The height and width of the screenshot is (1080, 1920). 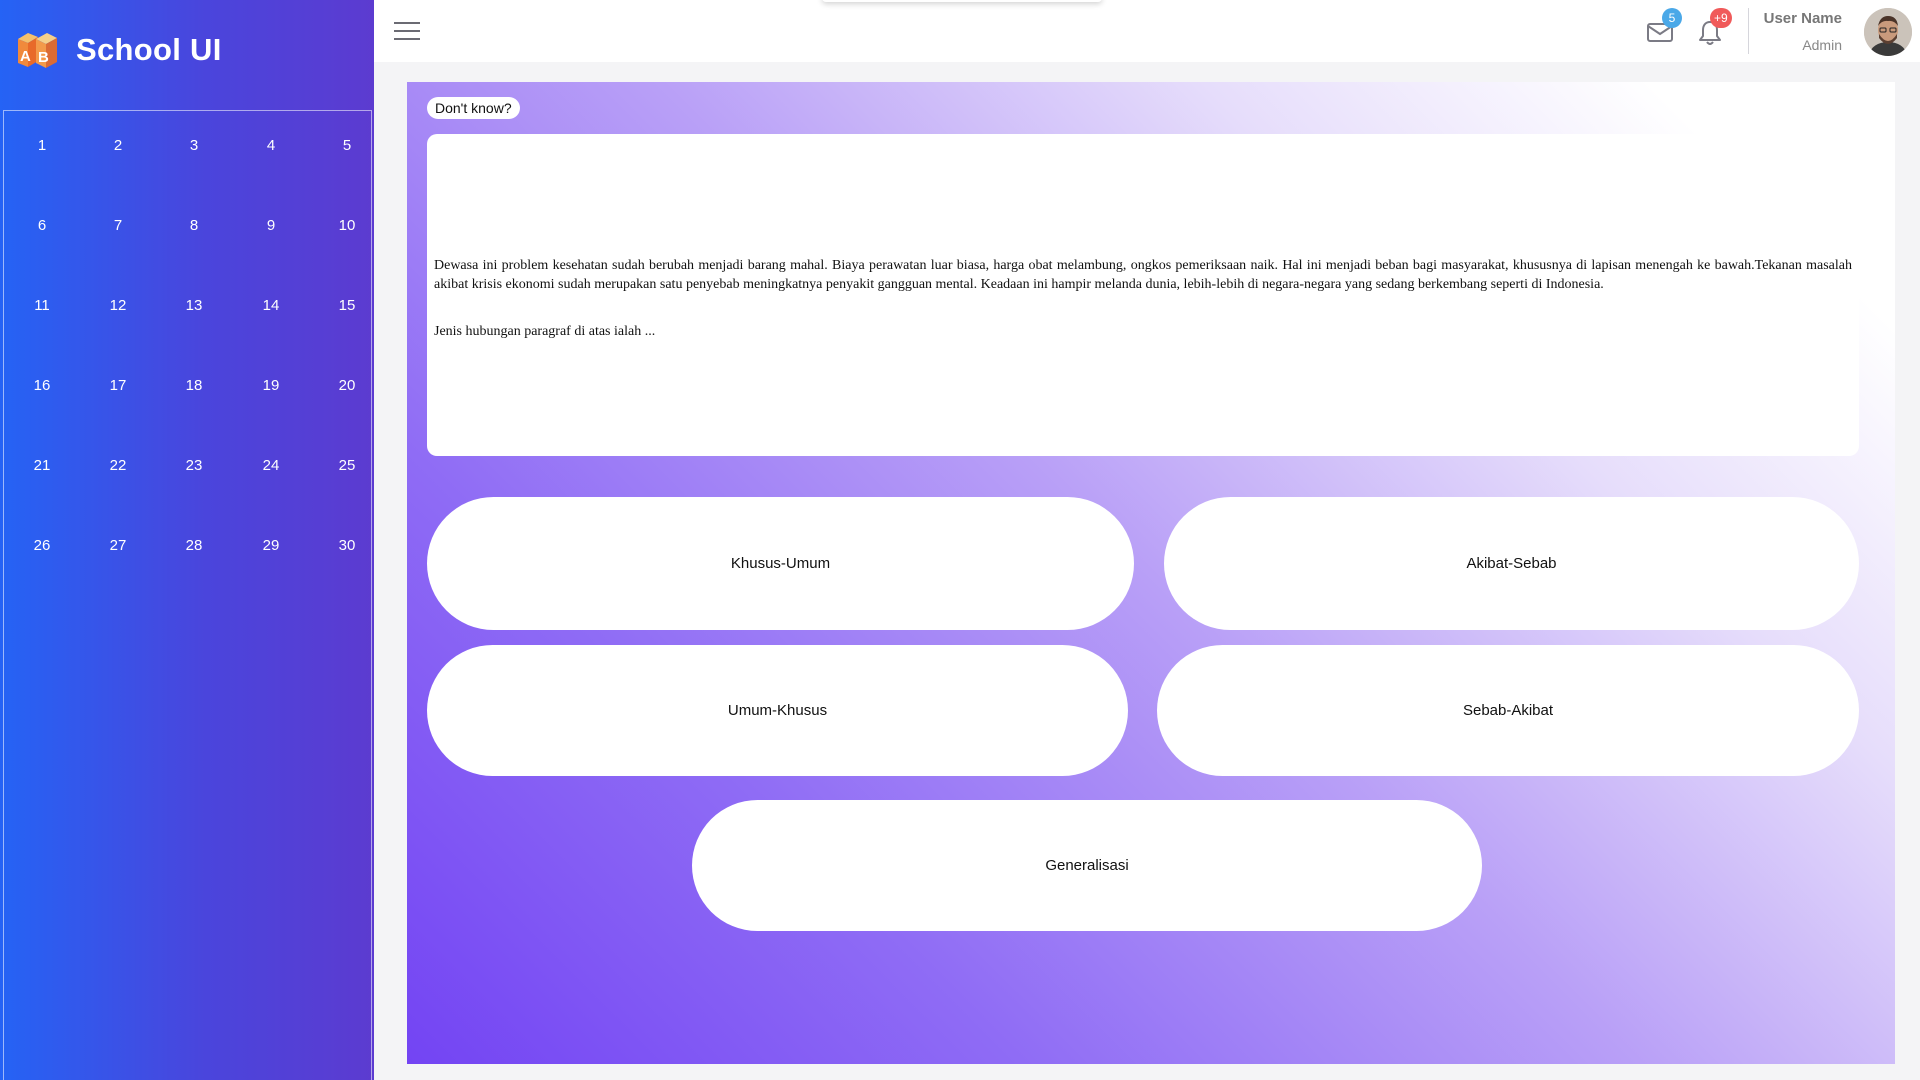 What do you see at coordinates (1721, 18) in the screenshot?
I see `notification-badge: +9` at bounding box center [1721, 18].